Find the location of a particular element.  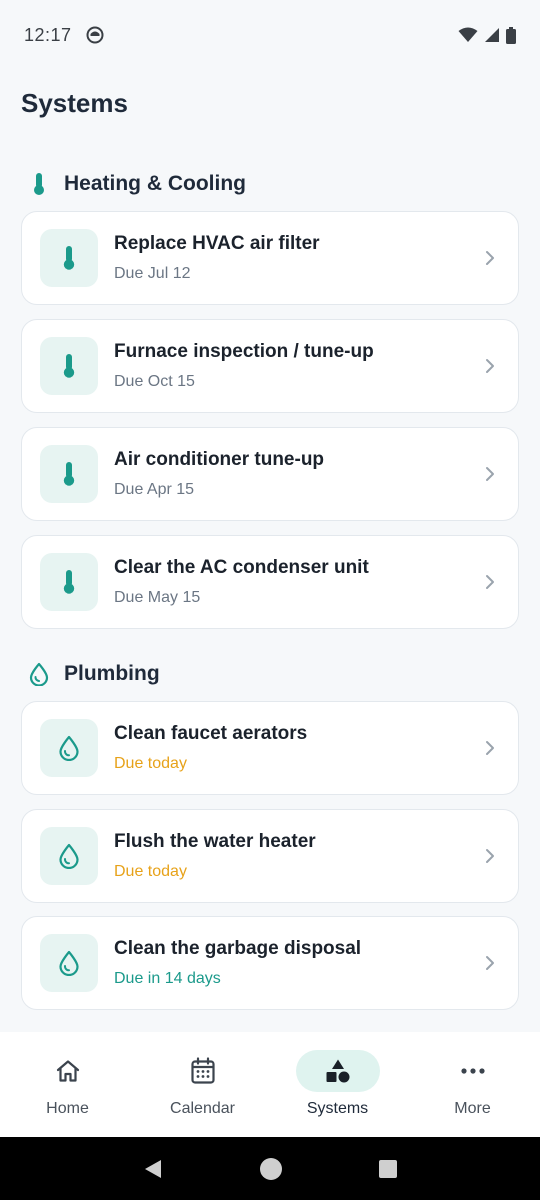

section-header-heating-cooling: Heating & Cooling is located at coordinates (137, 184).